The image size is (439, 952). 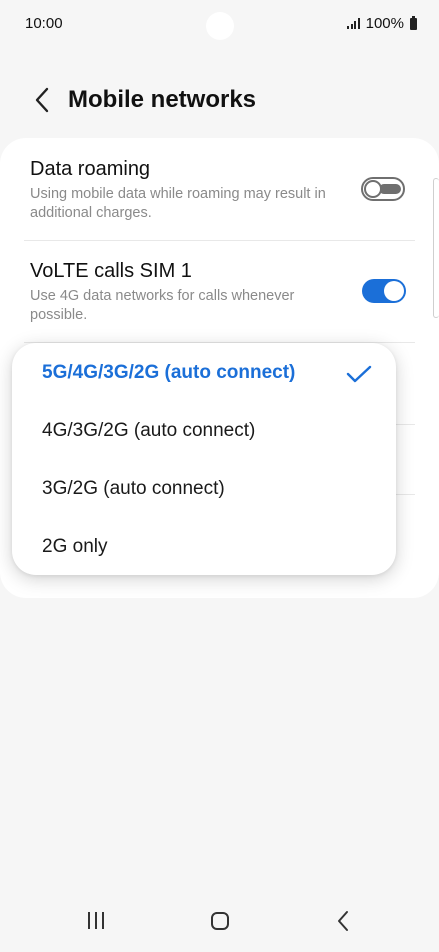 I want to click on back-button, so click(x=42, y=100).